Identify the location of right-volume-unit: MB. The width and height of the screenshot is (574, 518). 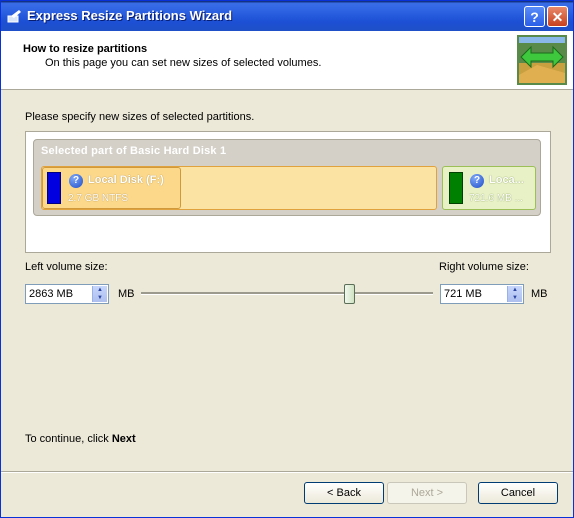
(539, 294).